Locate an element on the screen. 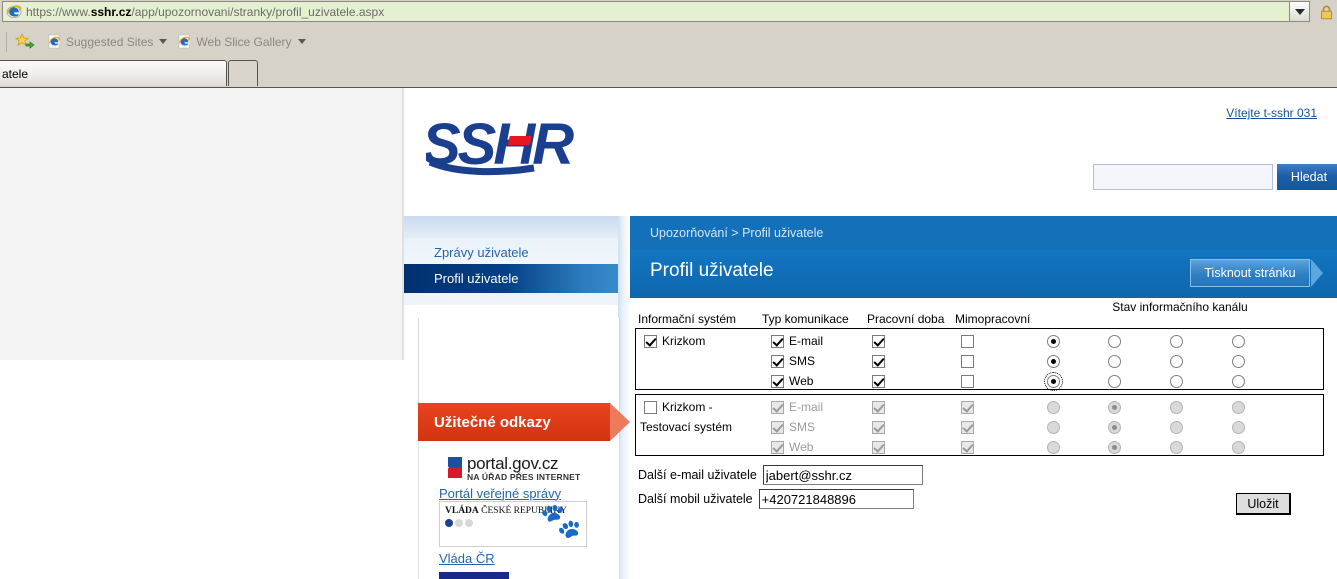  favorites-web-slice-gallery-label: Web Slice Gallery is located at coordinates (244, 41).